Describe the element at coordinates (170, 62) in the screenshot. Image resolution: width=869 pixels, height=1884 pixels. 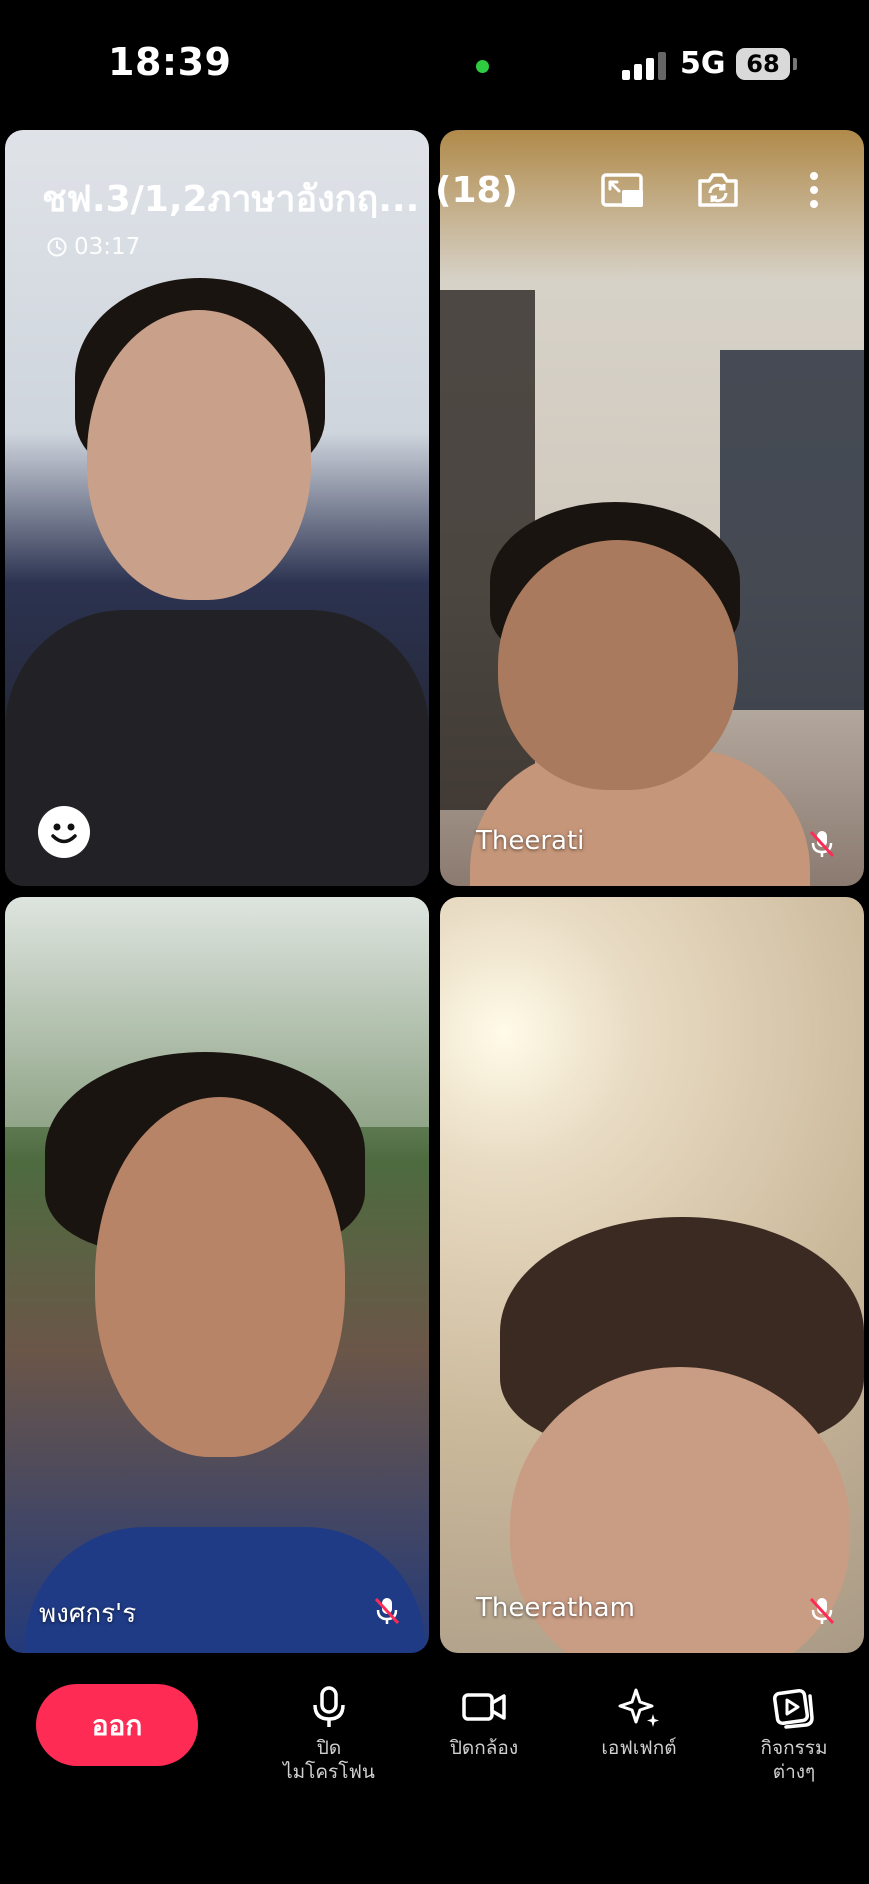
I see `status-time: 18:39` at that location.